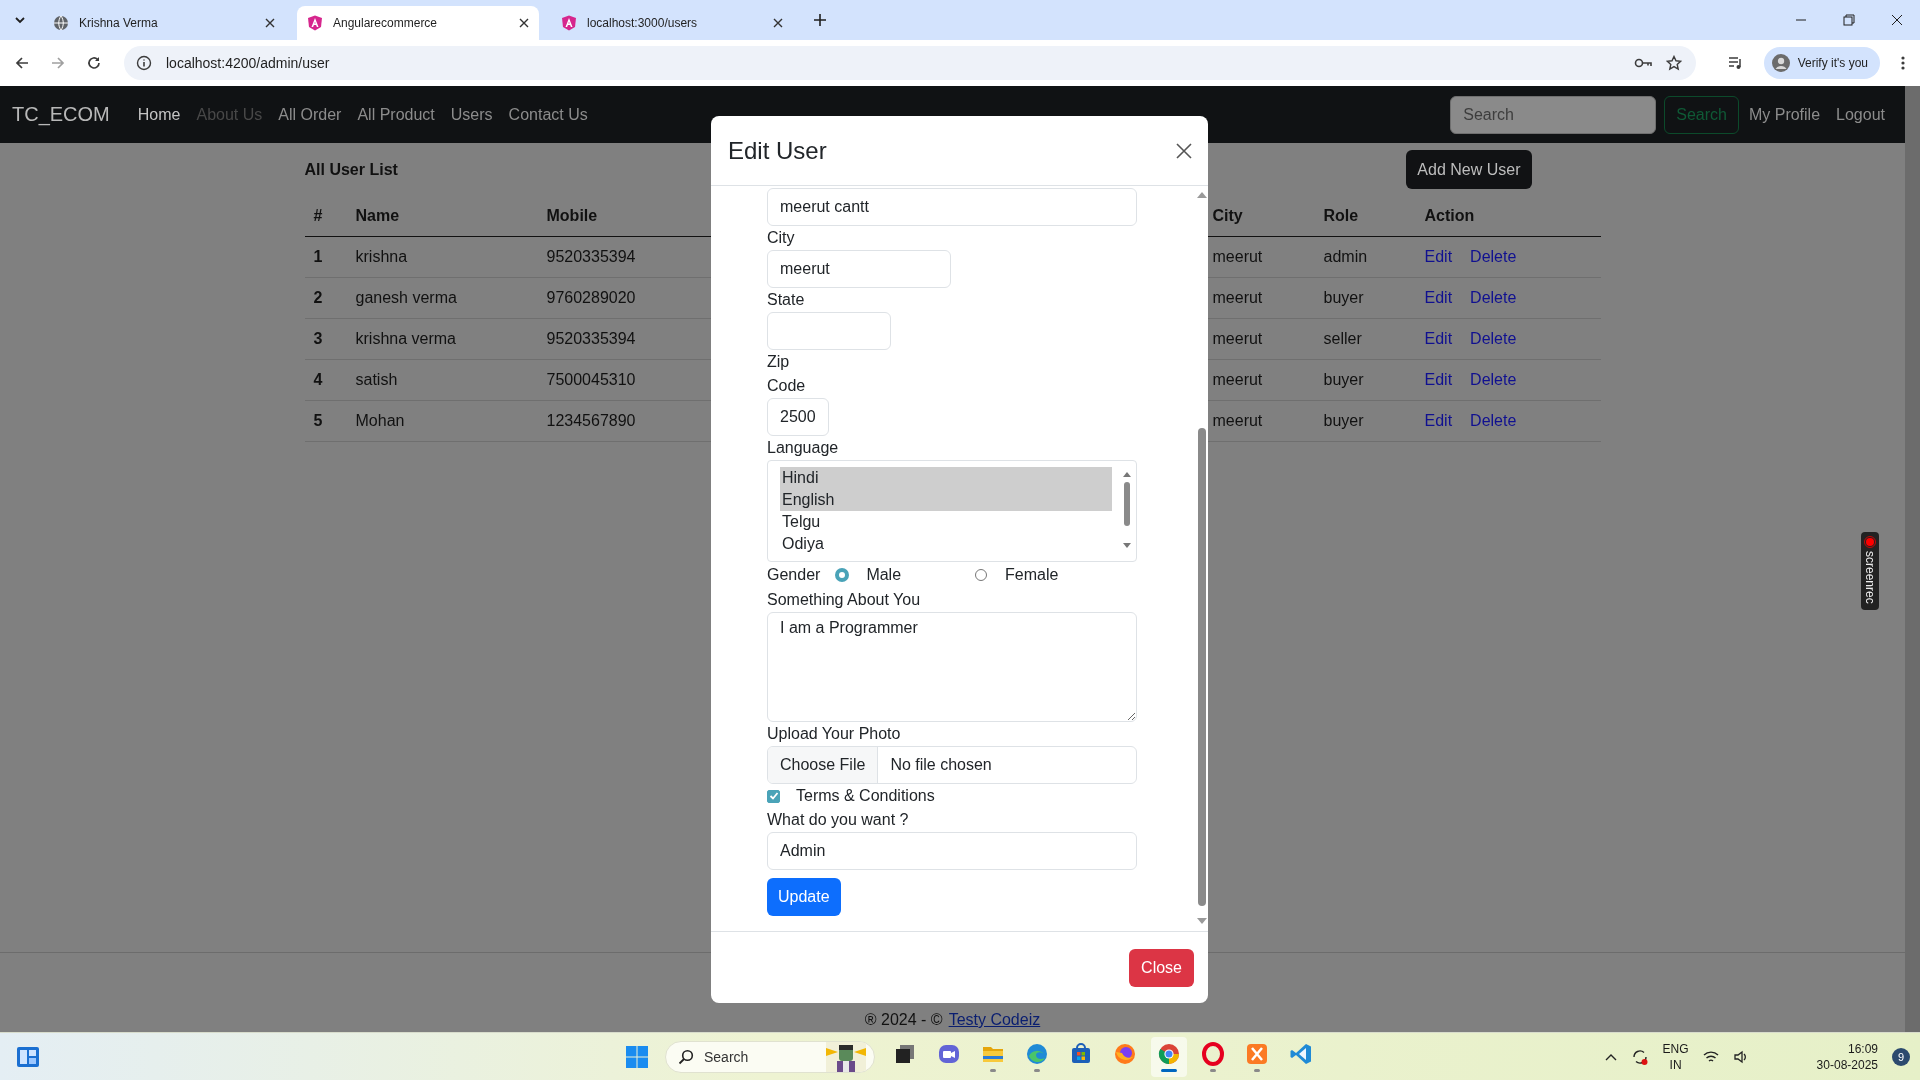 The width and height of the screenshot is (1920, 1080). I want to click on column-header: Mobile, so click(572, 216).